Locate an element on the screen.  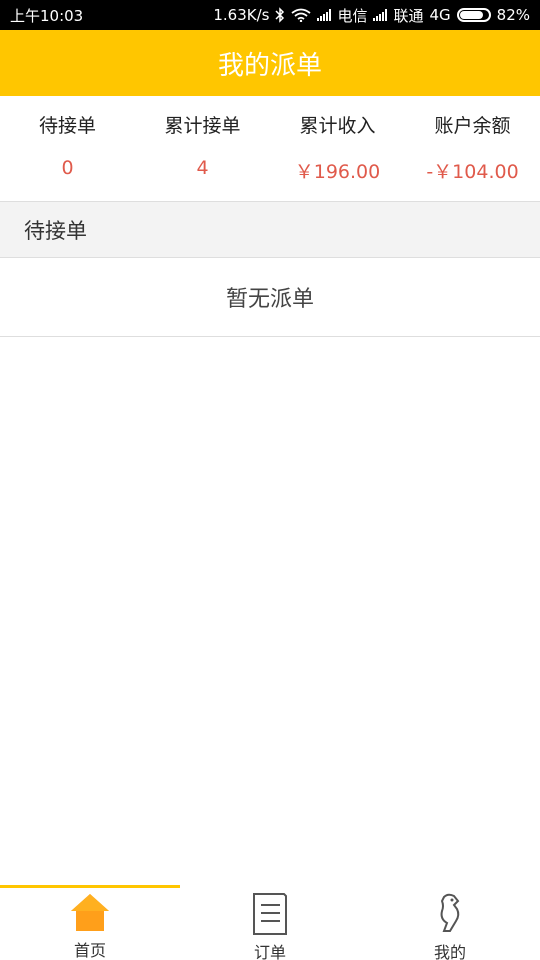
carrier-2: 联通 is located at coordinates (408, 15).